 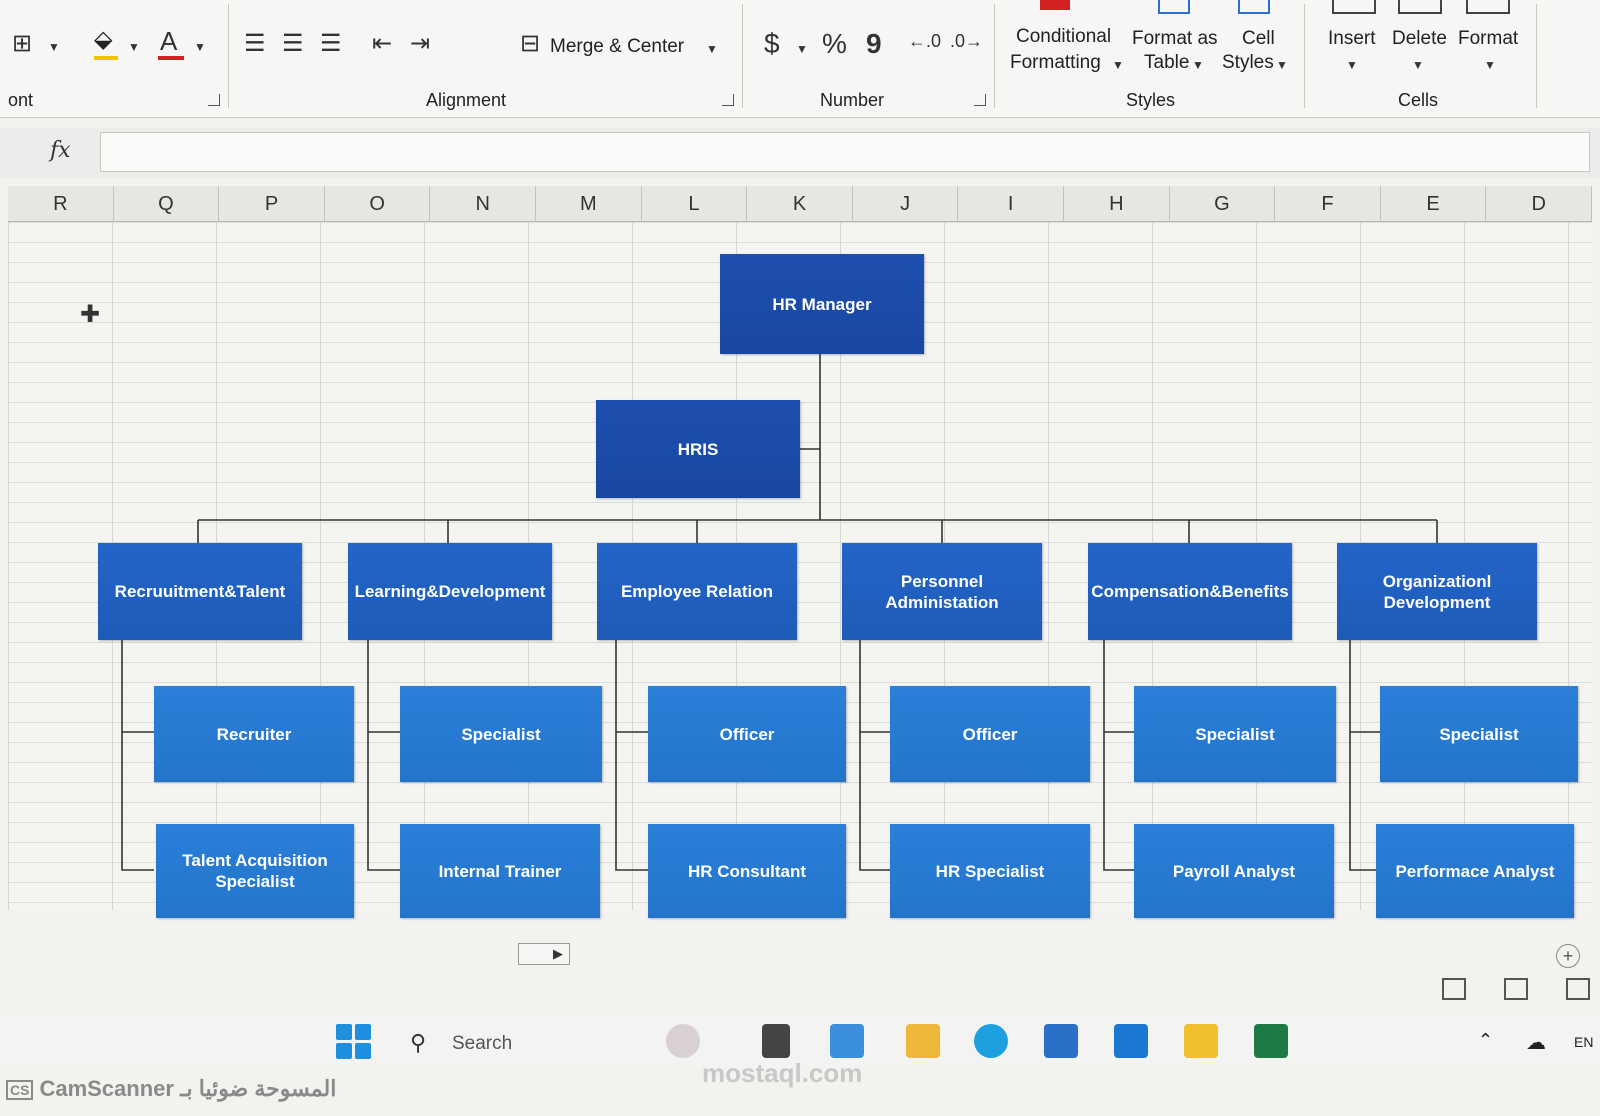 What do you see at coordinates (834, 44) in the screenshot?
I see `percent-button: %` at bounding box center [834, 44].